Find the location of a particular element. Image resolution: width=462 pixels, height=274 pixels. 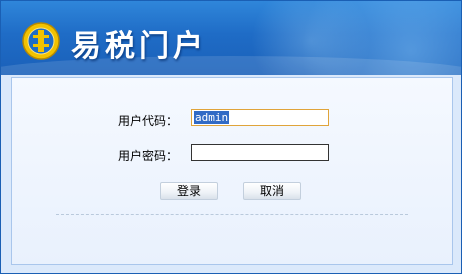

app-title: 易税门户 is located at coordinates (139, 46).